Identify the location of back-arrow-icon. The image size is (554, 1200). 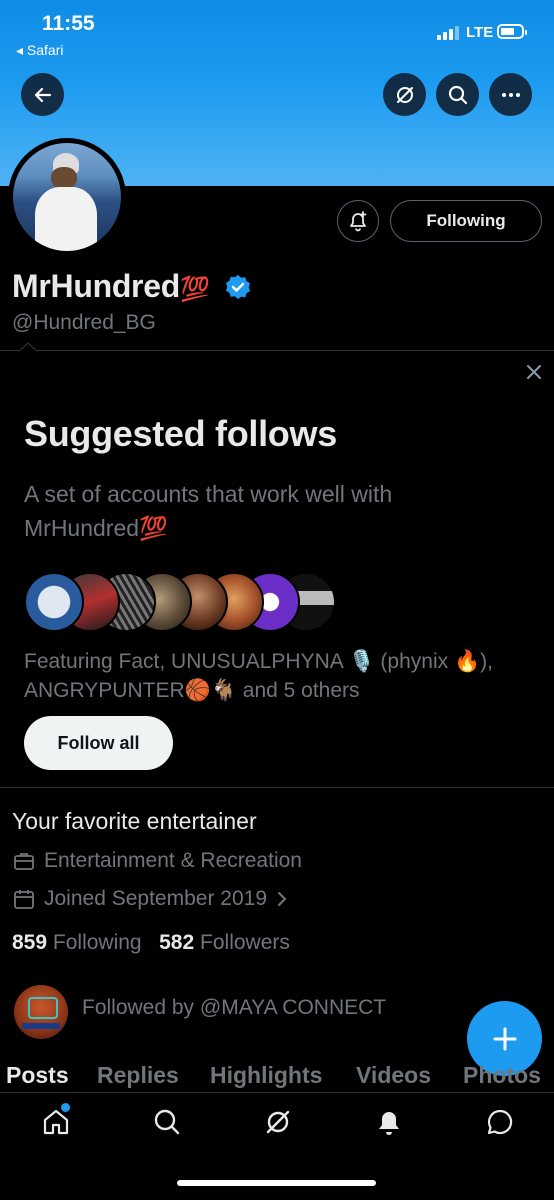
(42, 94).